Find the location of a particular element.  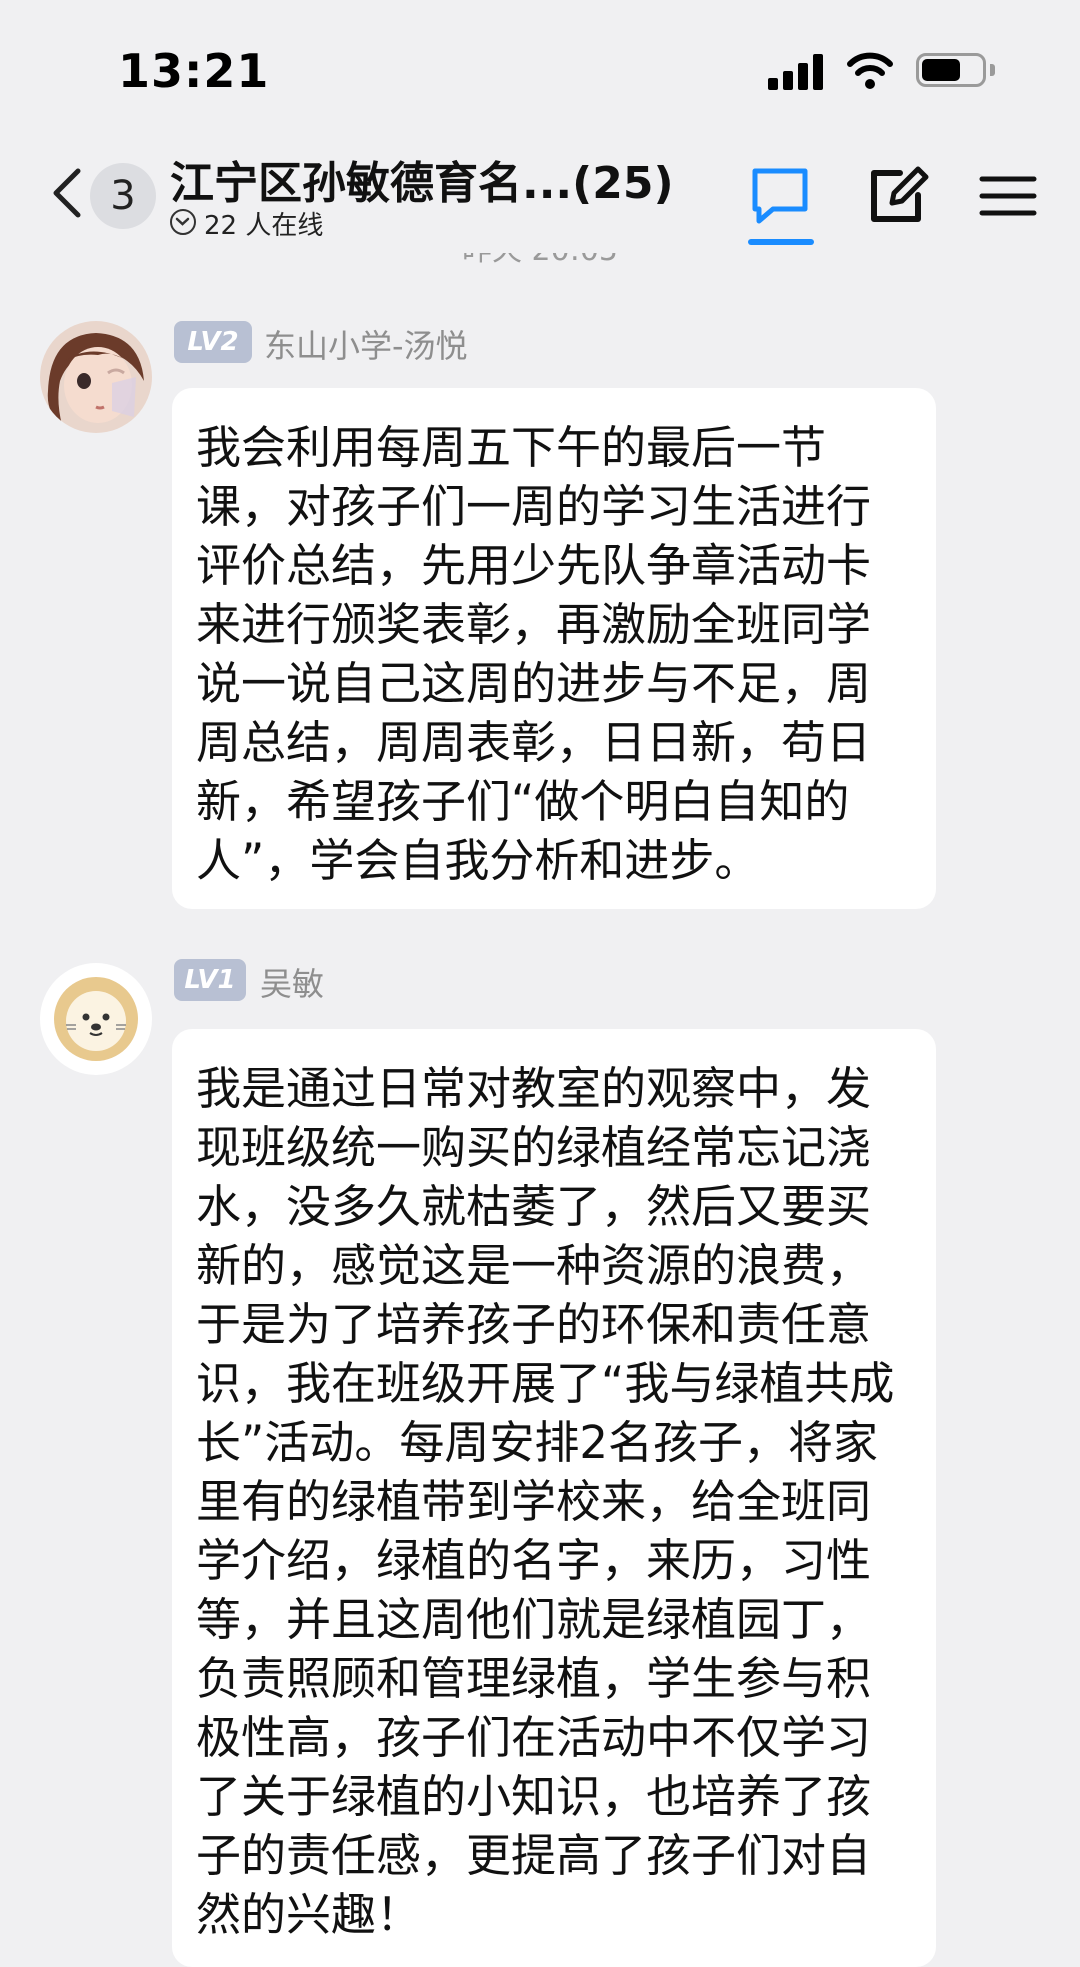

unread-count-badge: 3 is located at coordinates (123, 196).